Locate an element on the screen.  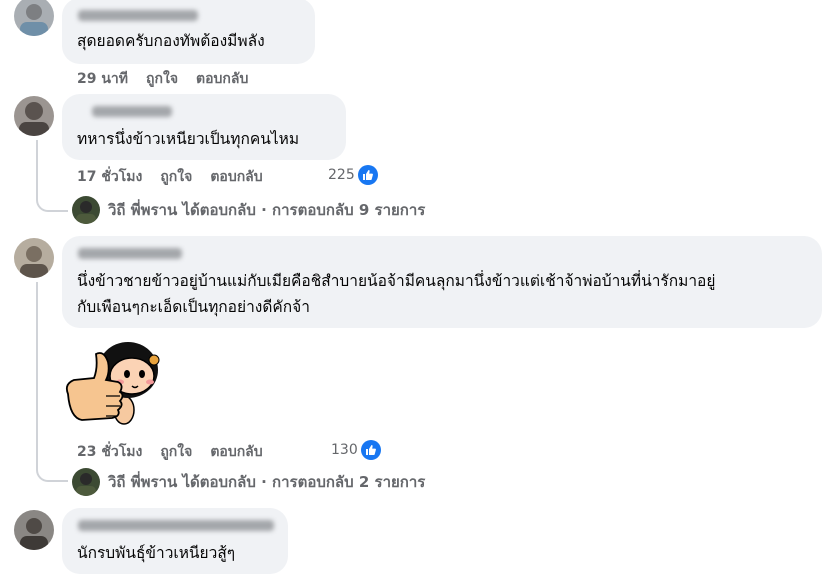
comment-time: 23 ชั่วโมง is located at coordinates (109, 452).